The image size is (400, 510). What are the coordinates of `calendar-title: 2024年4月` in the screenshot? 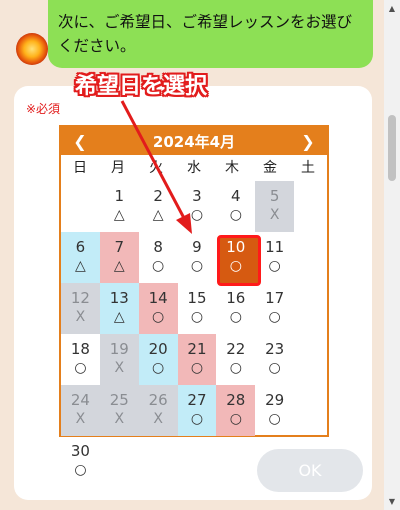 It's located at (194, 141).